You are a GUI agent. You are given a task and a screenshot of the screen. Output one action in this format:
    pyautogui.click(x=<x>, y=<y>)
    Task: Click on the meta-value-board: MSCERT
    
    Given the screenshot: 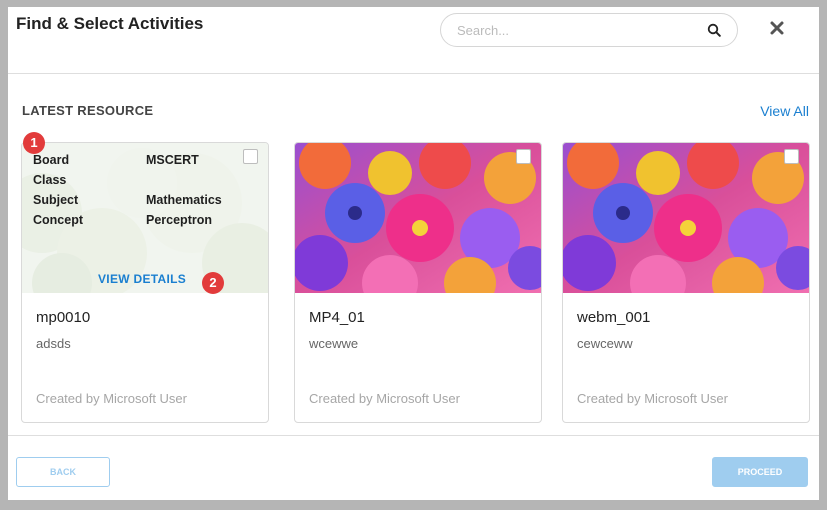 What is the action you would take?
    pyautogui.click(x=172, y=160)
    